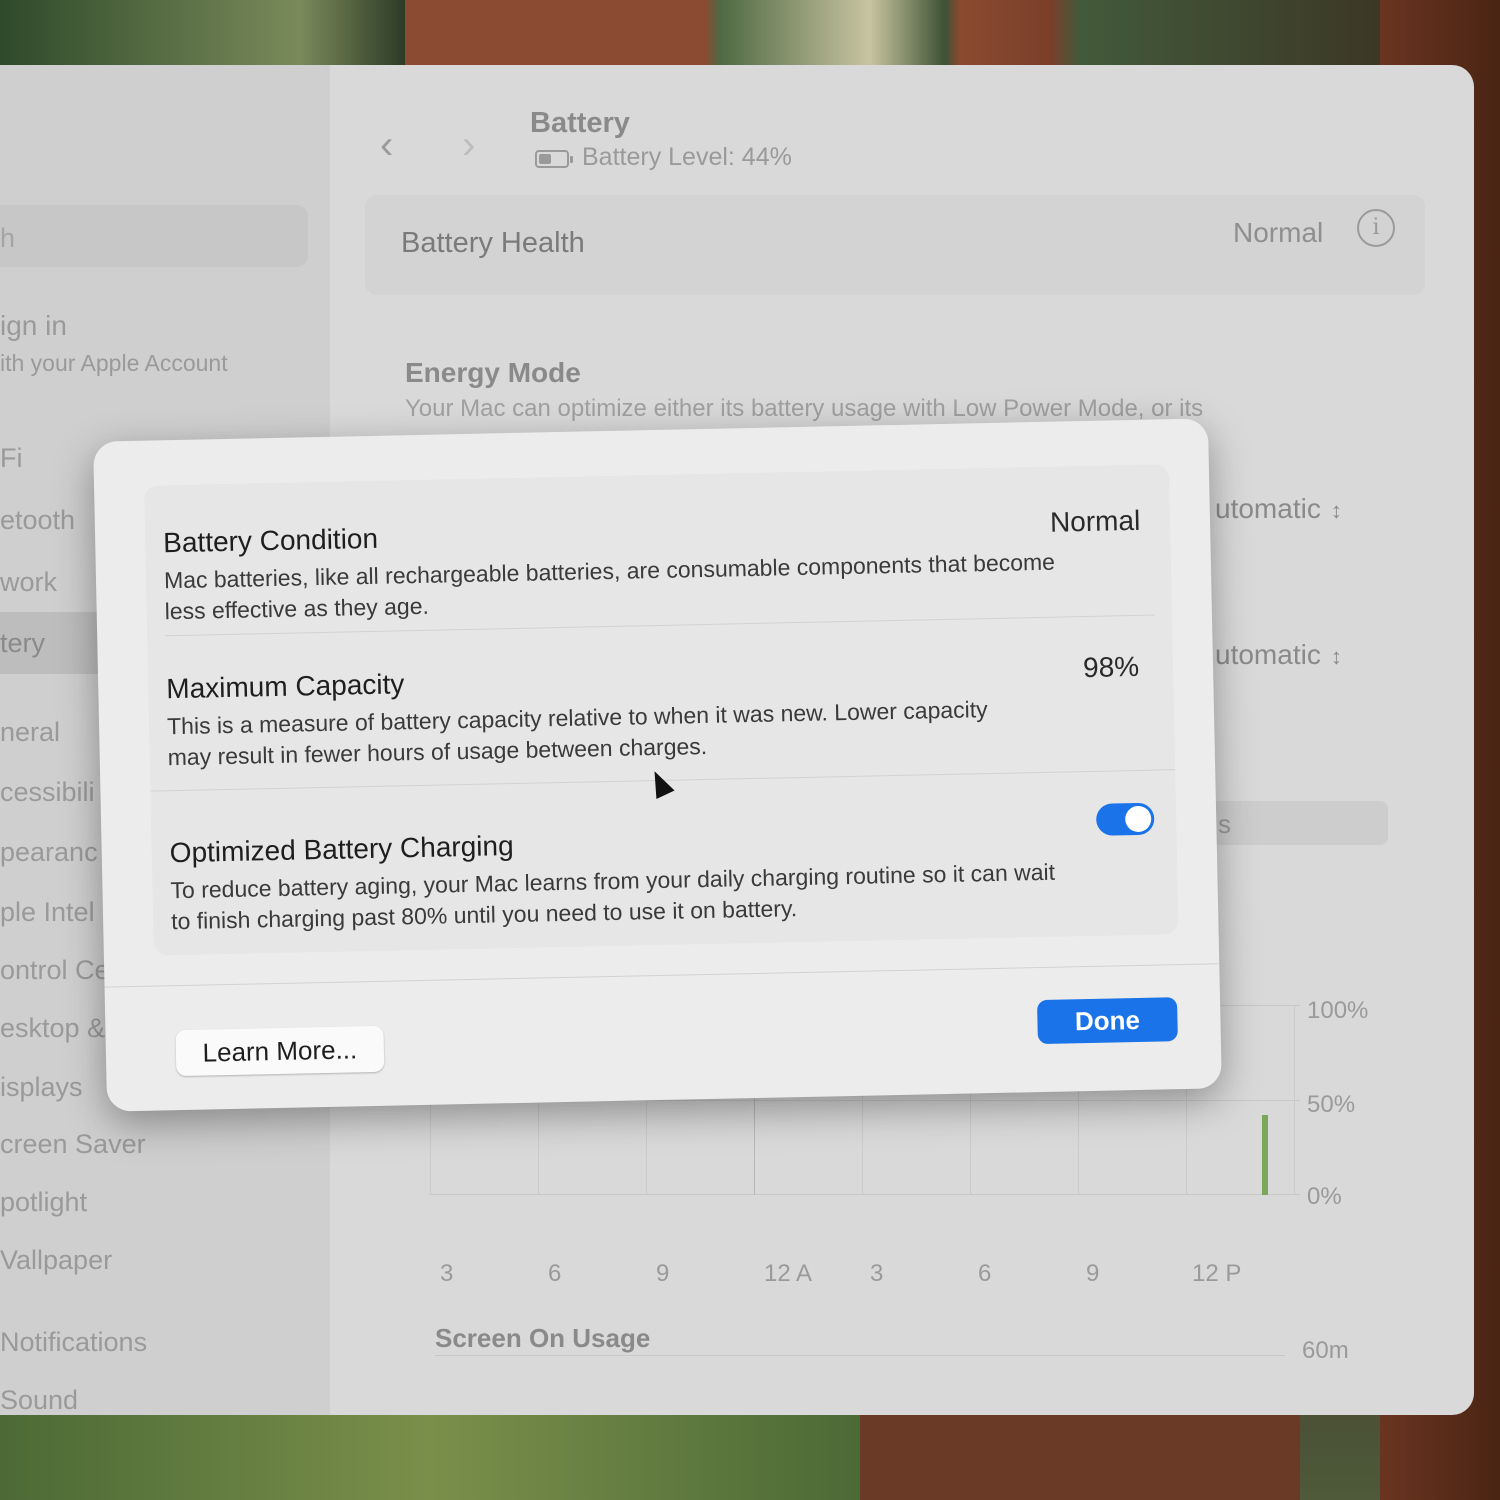 The image size is (1500, 1500). Describe the element at coordinates (47, 912) in the screenshot. I see `sidebar-item-apple-intelligence: ple Intel` at that location.